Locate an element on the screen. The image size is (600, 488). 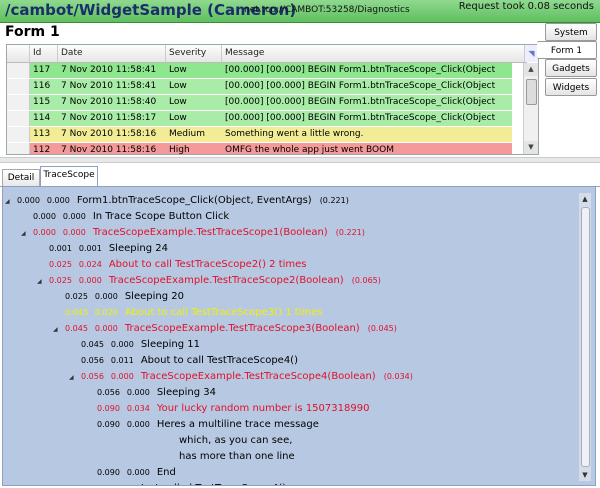
cell-id: 113 is located at coordinates (42, 134).